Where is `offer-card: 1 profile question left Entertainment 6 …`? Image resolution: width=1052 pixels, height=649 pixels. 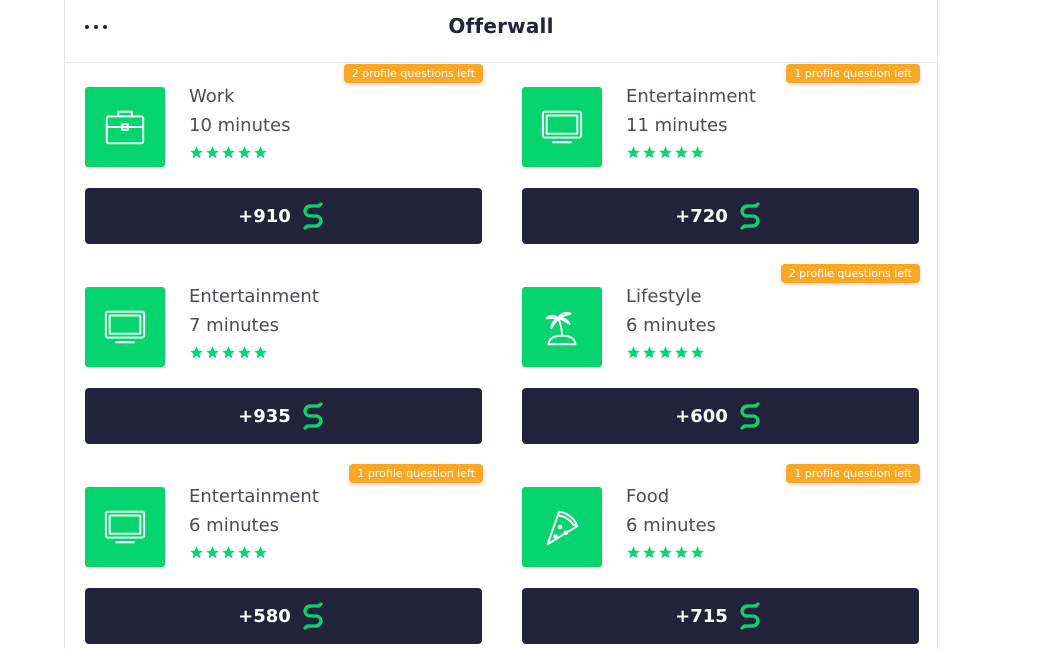
offer-card: 1 profile question left Entertainment 6 … is located at coordinates (284, 554).